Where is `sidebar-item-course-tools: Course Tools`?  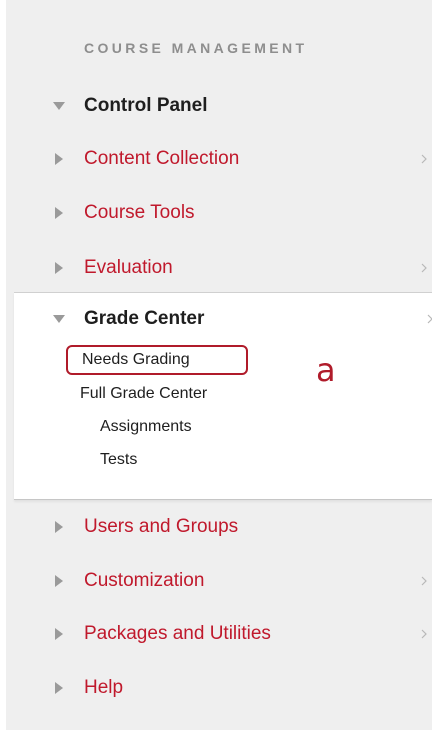
sidebar-item-course-tools: Course Tools is located at coordinates (219, 213).